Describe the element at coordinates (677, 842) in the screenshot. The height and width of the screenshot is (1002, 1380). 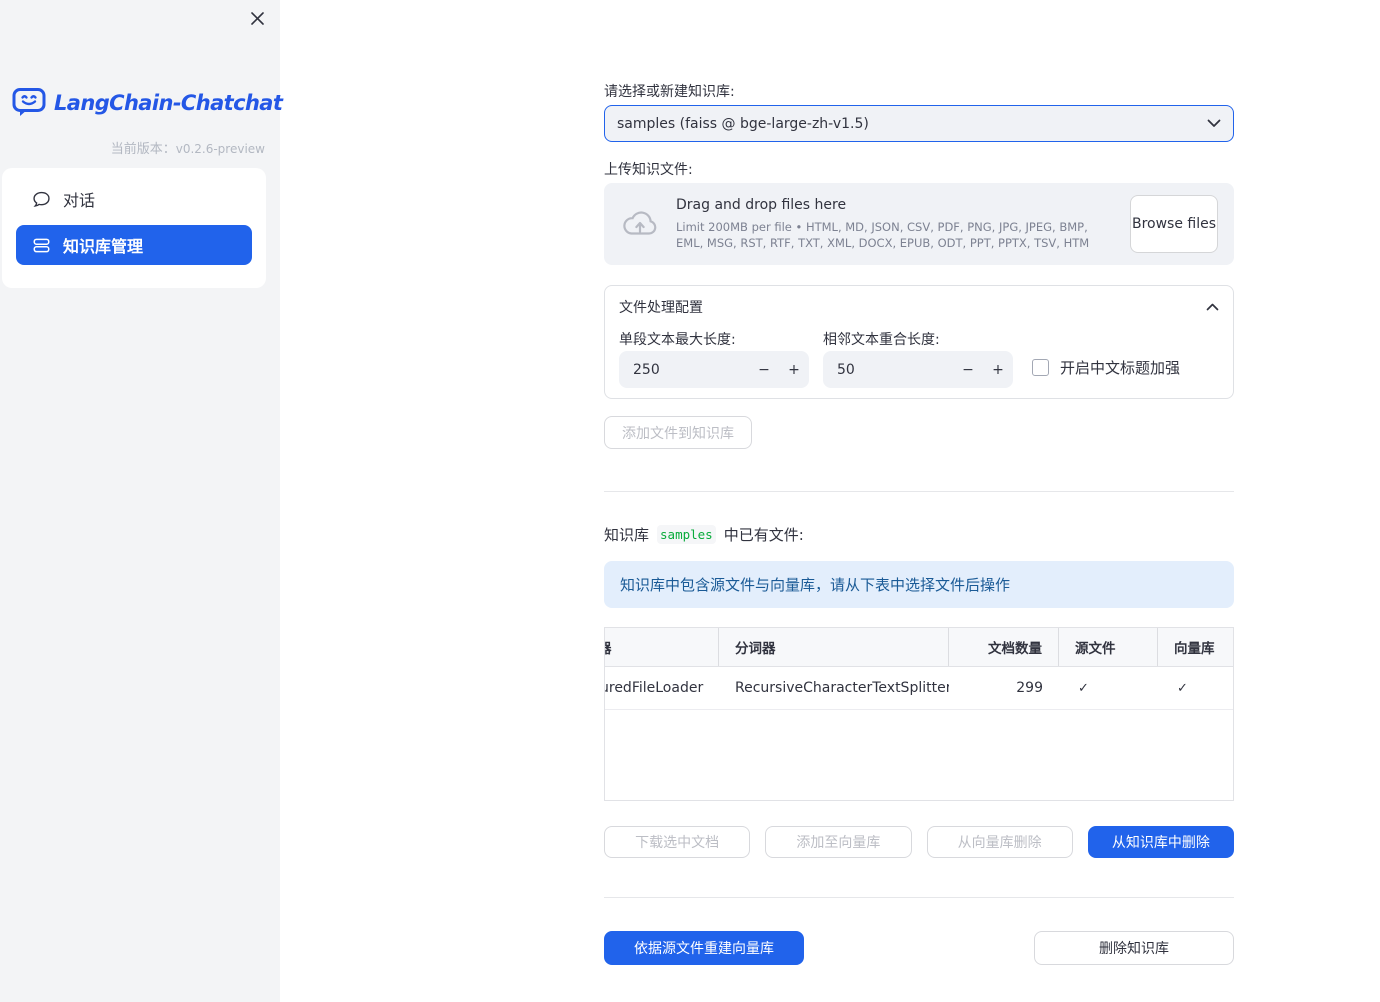
I see `download-selected-button: 下载选中文档` at that location.